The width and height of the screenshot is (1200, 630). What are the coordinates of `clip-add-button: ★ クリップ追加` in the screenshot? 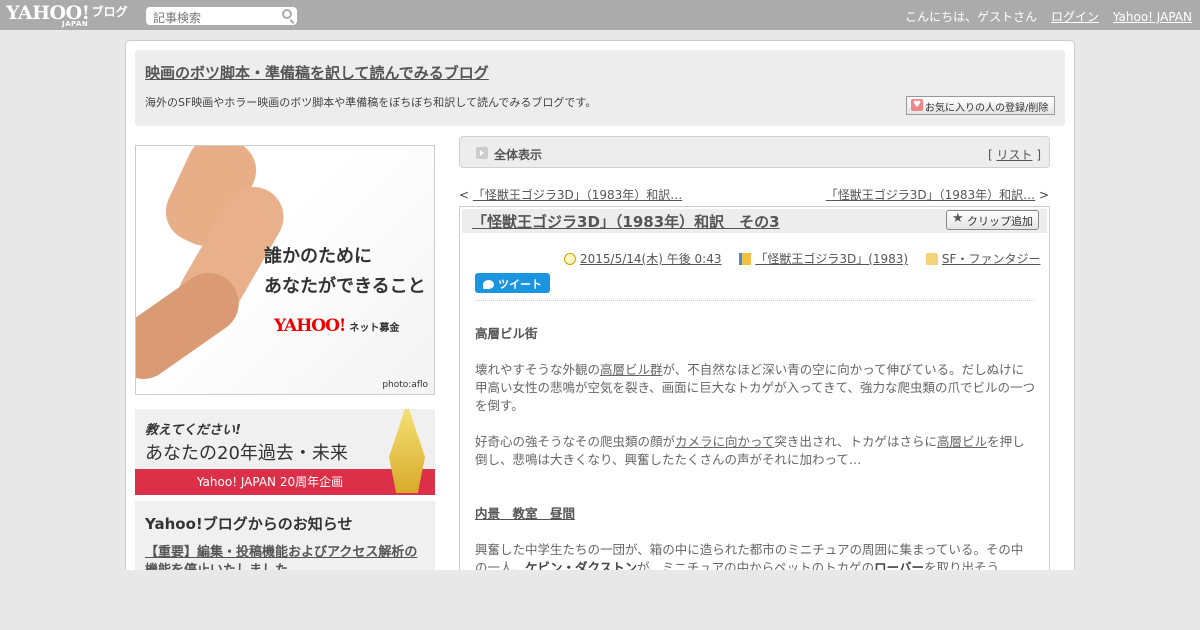 It's located at (992, 220).